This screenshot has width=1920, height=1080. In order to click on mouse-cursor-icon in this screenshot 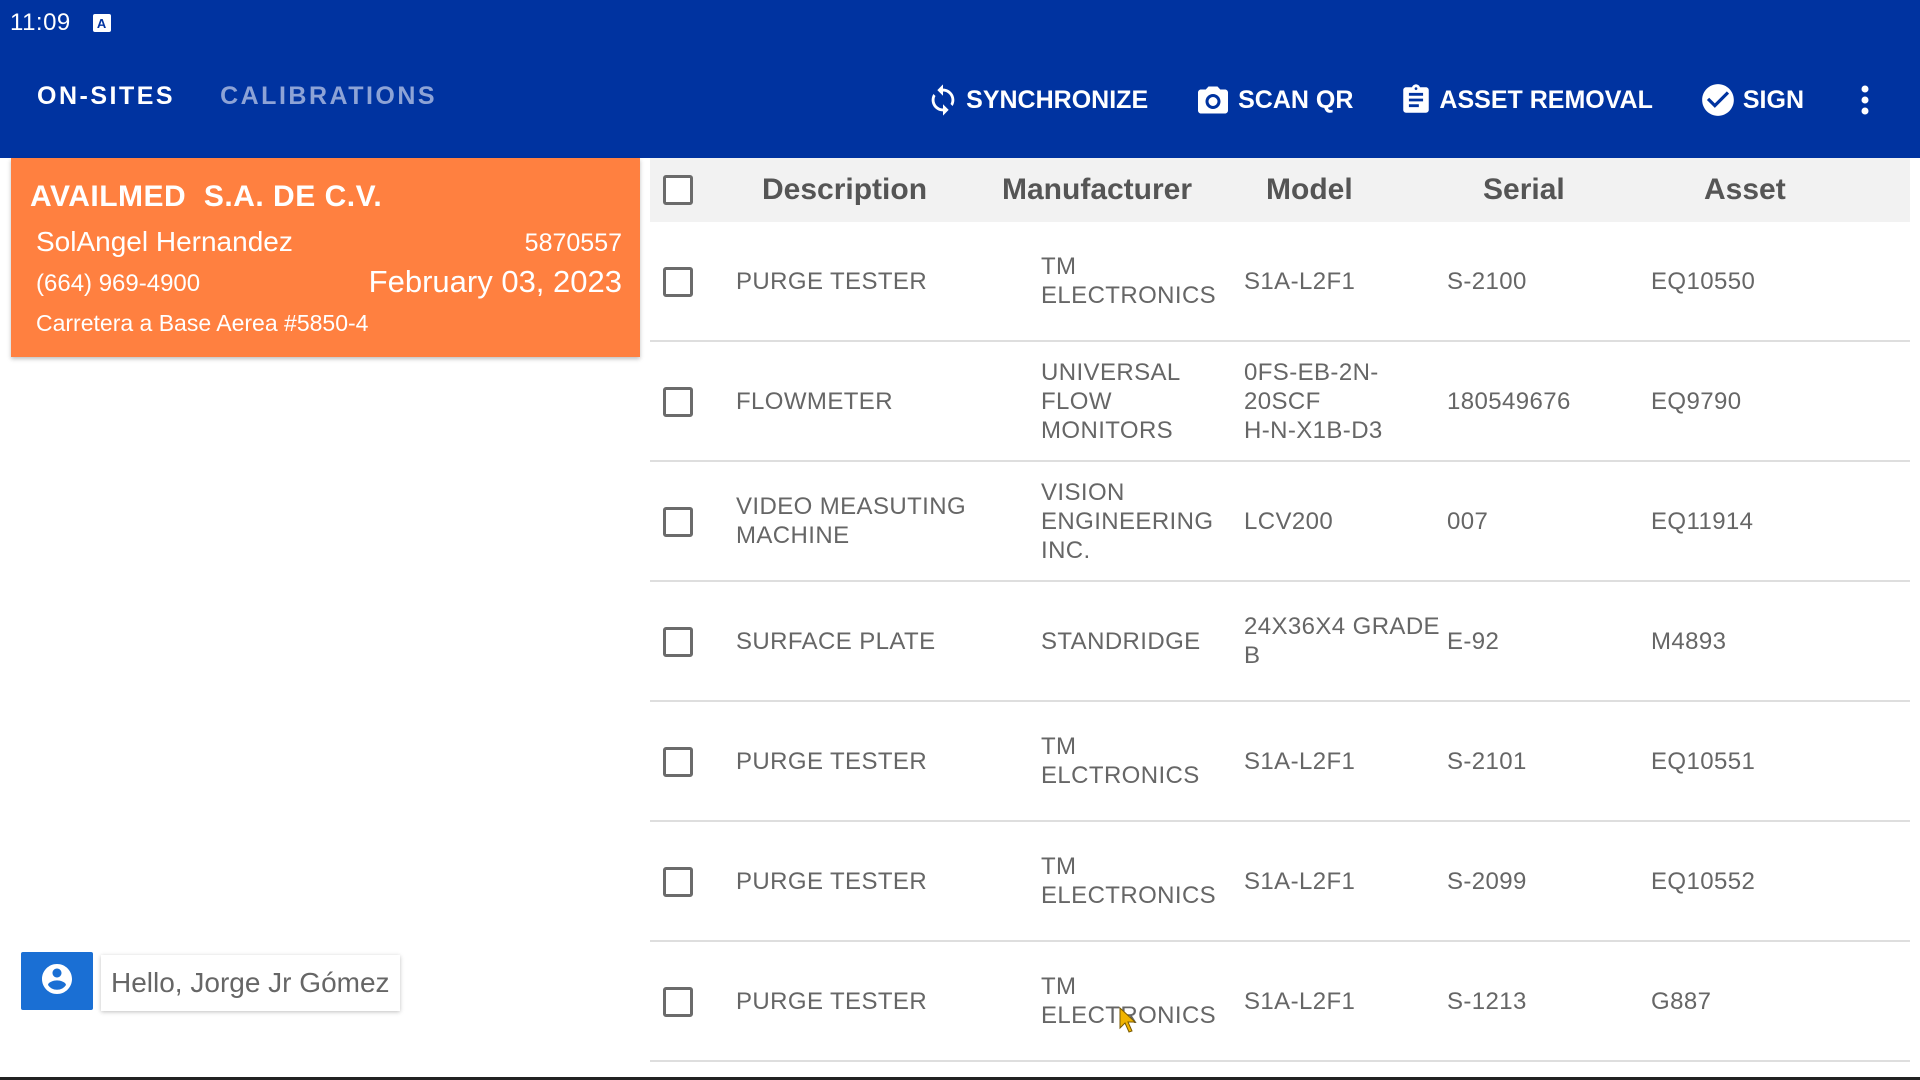, I will do `click(1129, 1022)`.